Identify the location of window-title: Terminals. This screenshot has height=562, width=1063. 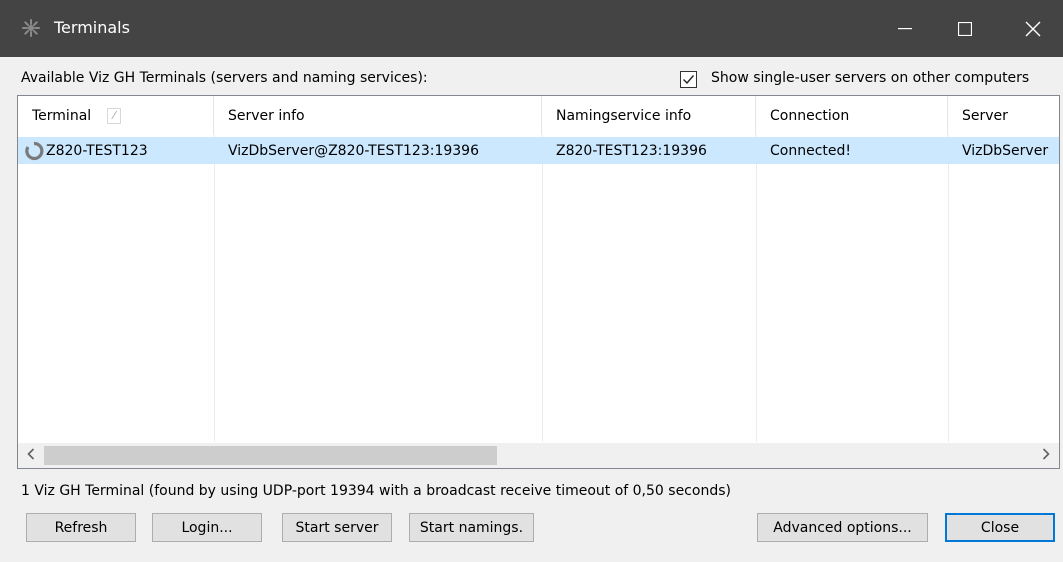
(92, 27).